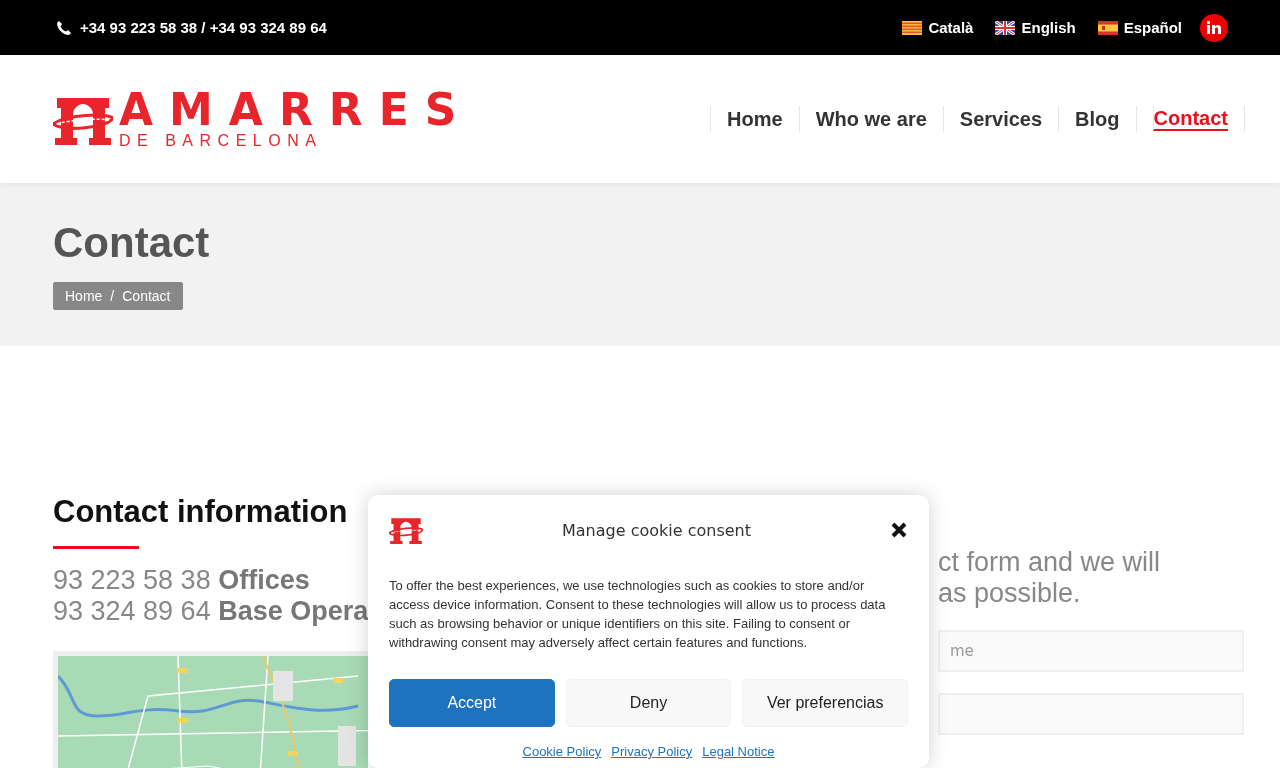 The image size is (1280, 768). What do you see at coordinates (146, 296) in the screenshot?
I see `breadcrumb-link: Contact` at bounding box center [146, 296].